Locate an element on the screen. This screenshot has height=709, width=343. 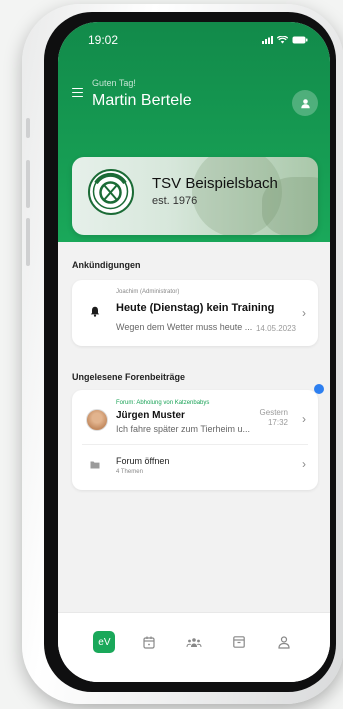
forum-open-row: Forum öffnen 4 Themen › is located at coordinates (195, 467).